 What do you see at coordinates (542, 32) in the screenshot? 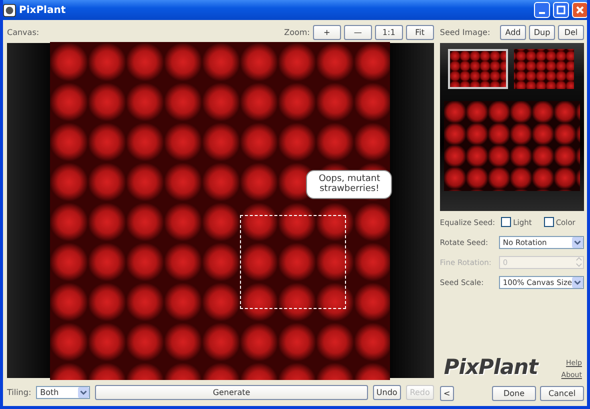
I see `seed-button: Dup` at bounding box center [542, 32].